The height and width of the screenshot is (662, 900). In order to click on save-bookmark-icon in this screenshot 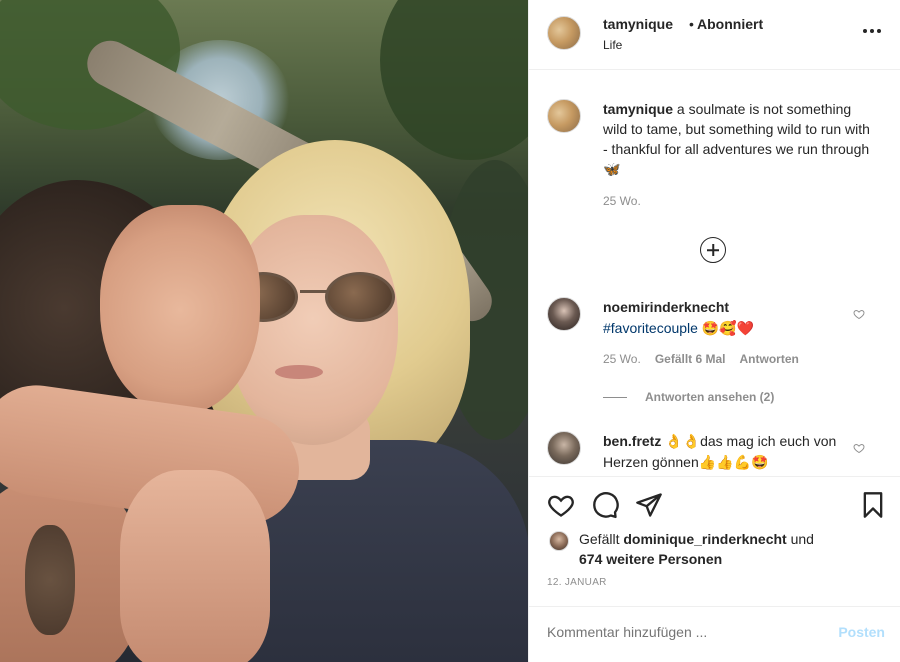, I will do `click(873, 505)`.